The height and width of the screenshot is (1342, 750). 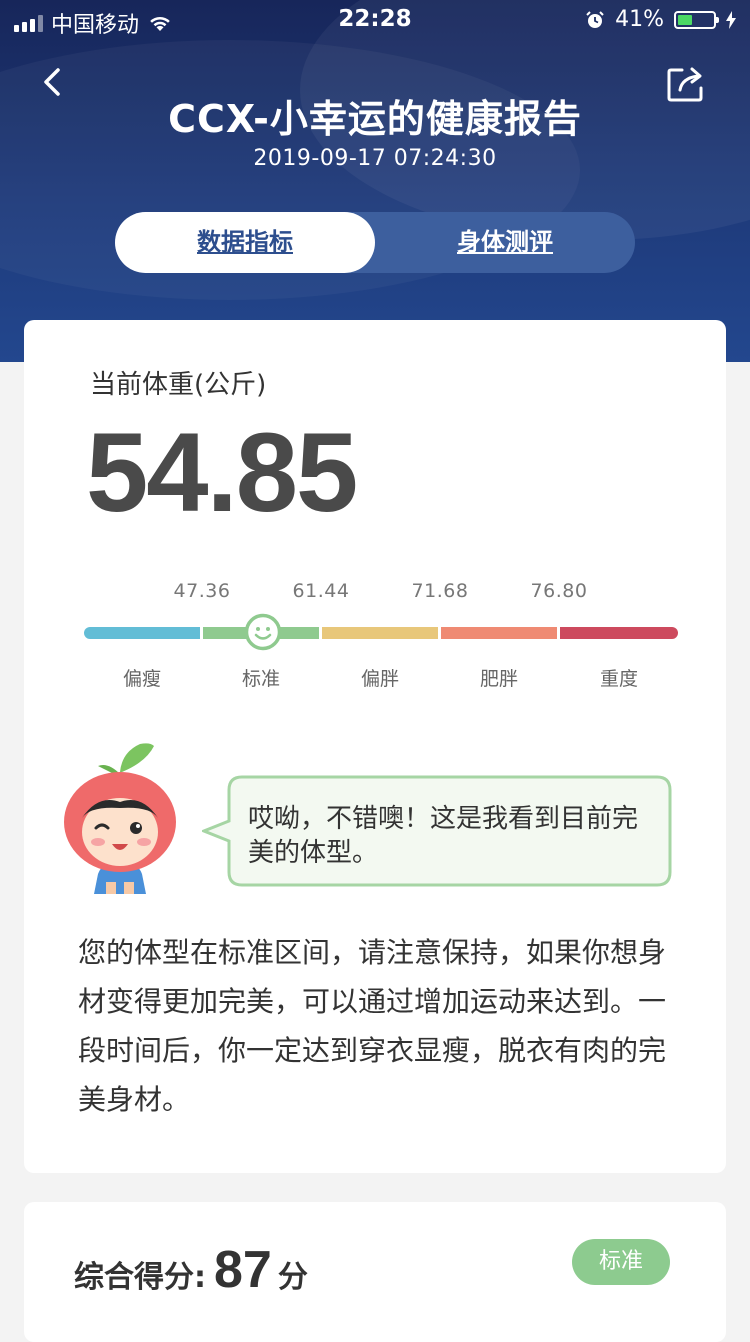 I want to click on score-card: 综合得分: 87 分 标准, so click(x=375, y=1272).